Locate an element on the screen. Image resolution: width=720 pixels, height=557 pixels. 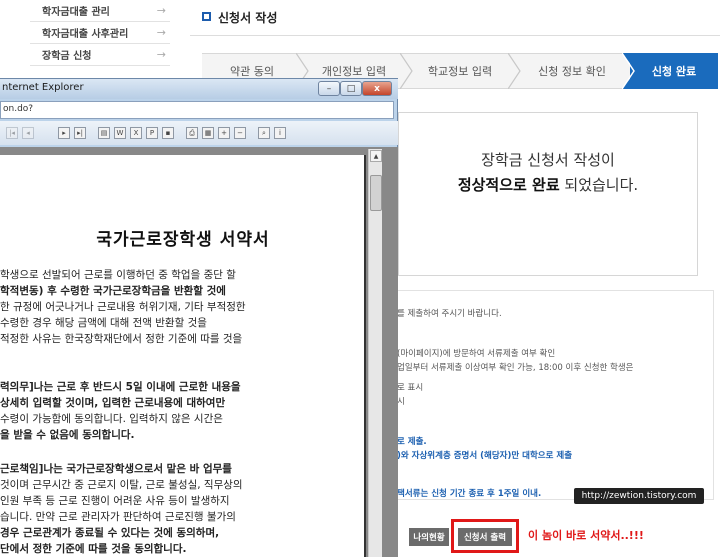
page-title: 신청서 작성 is located at coordinates (248, 18).